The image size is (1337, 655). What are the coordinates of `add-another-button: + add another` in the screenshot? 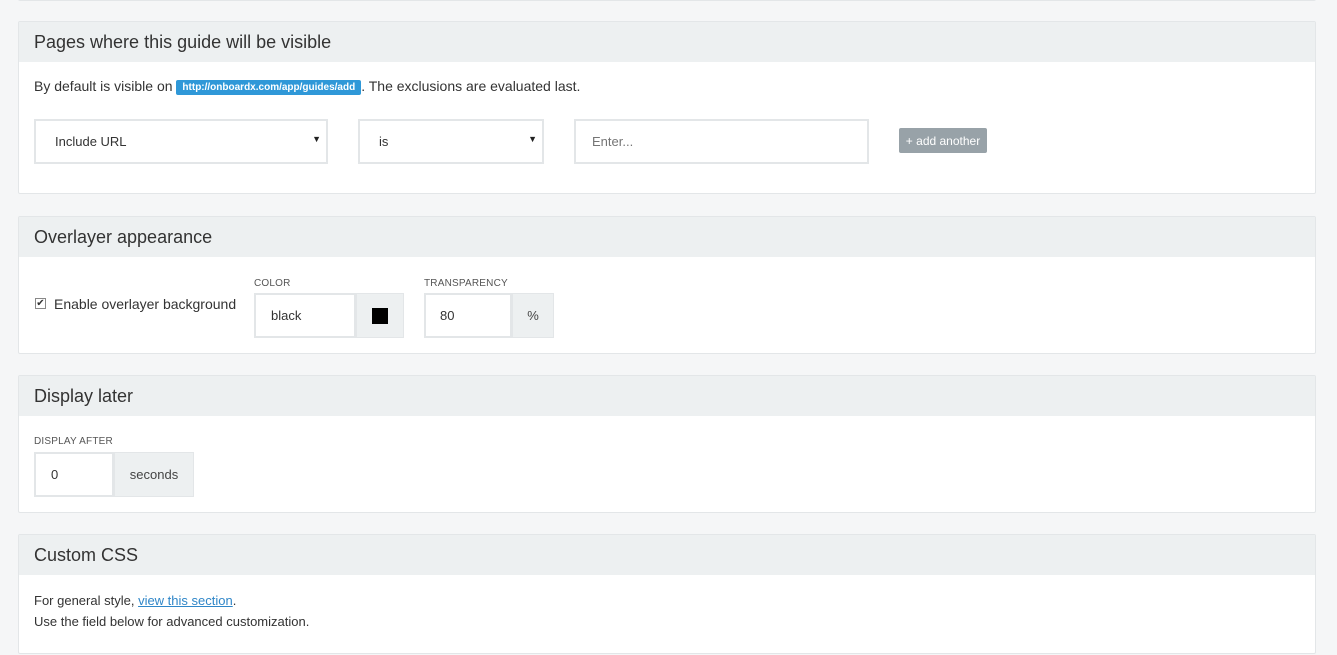 It's located at (943, 140).